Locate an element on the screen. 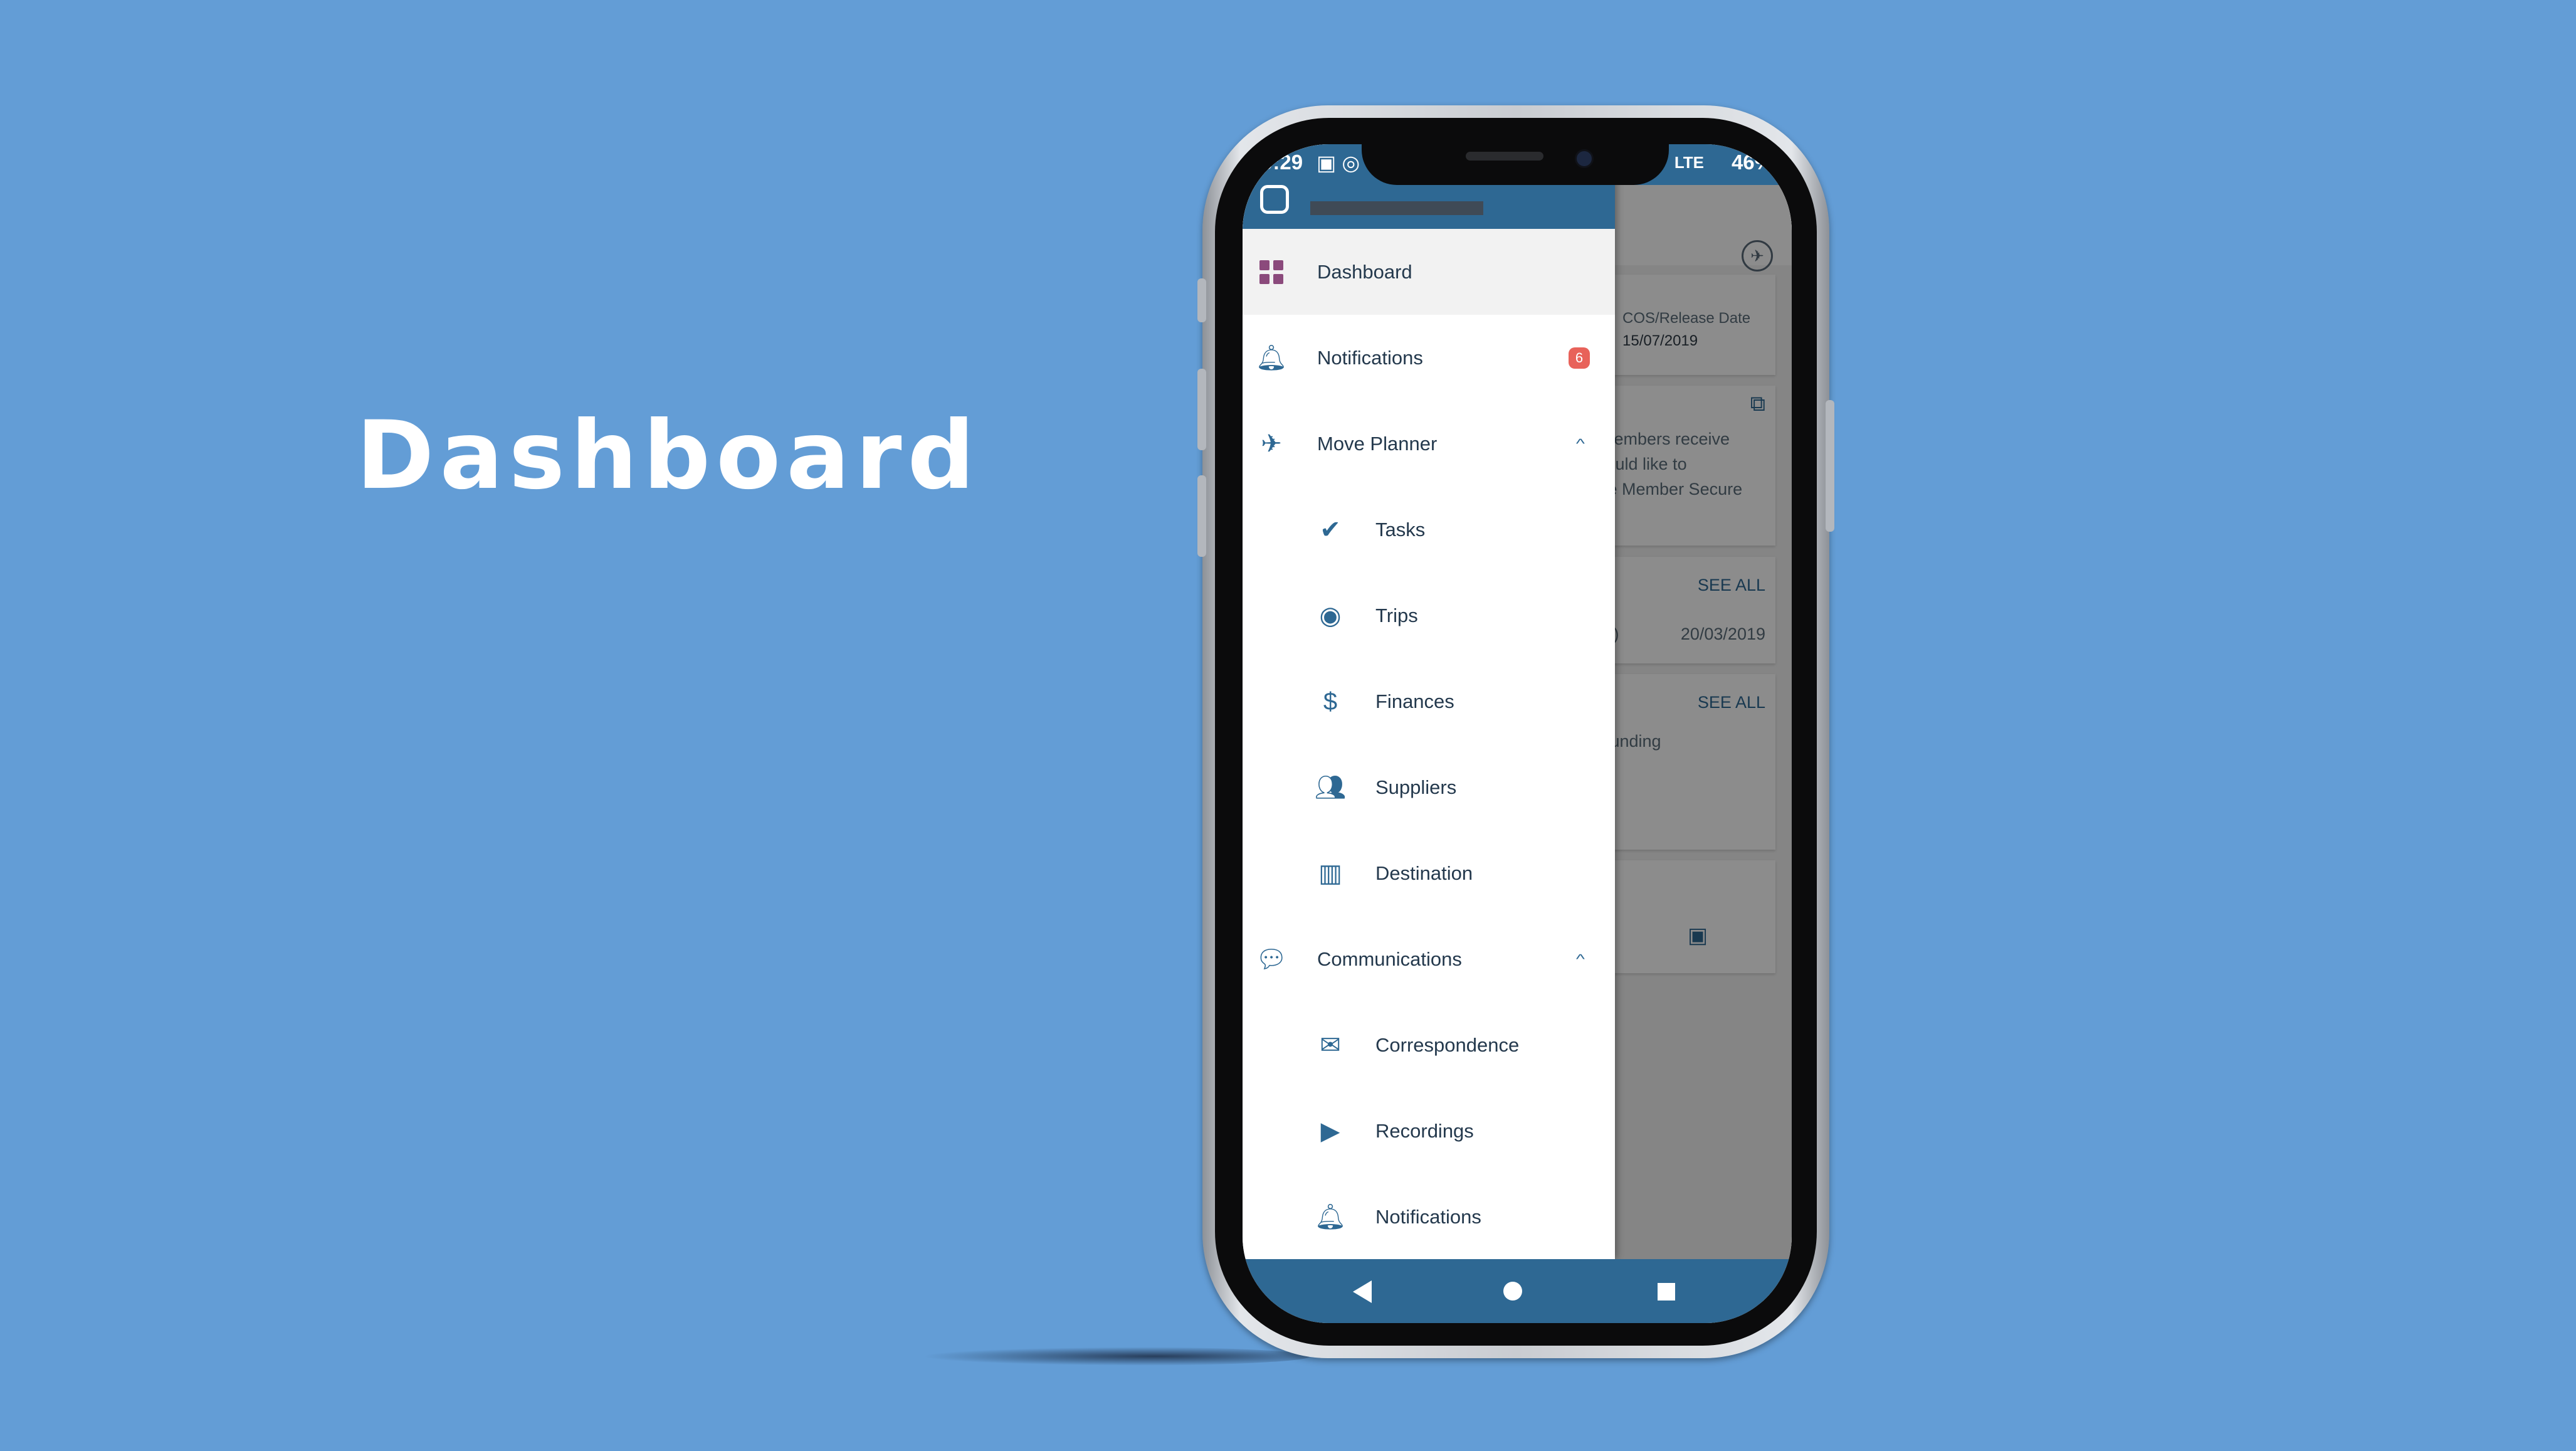 Image resolution: width=2576 pixels, height=1451 pixels. back-button is located at coordinates (1363, 1291).